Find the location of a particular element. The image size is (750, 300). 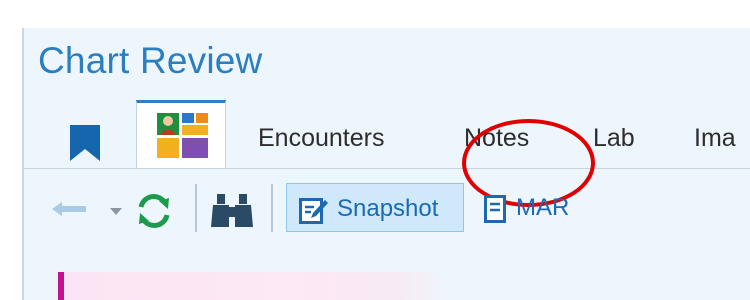

tab-strip-divider is located at coordinates (387, 168).